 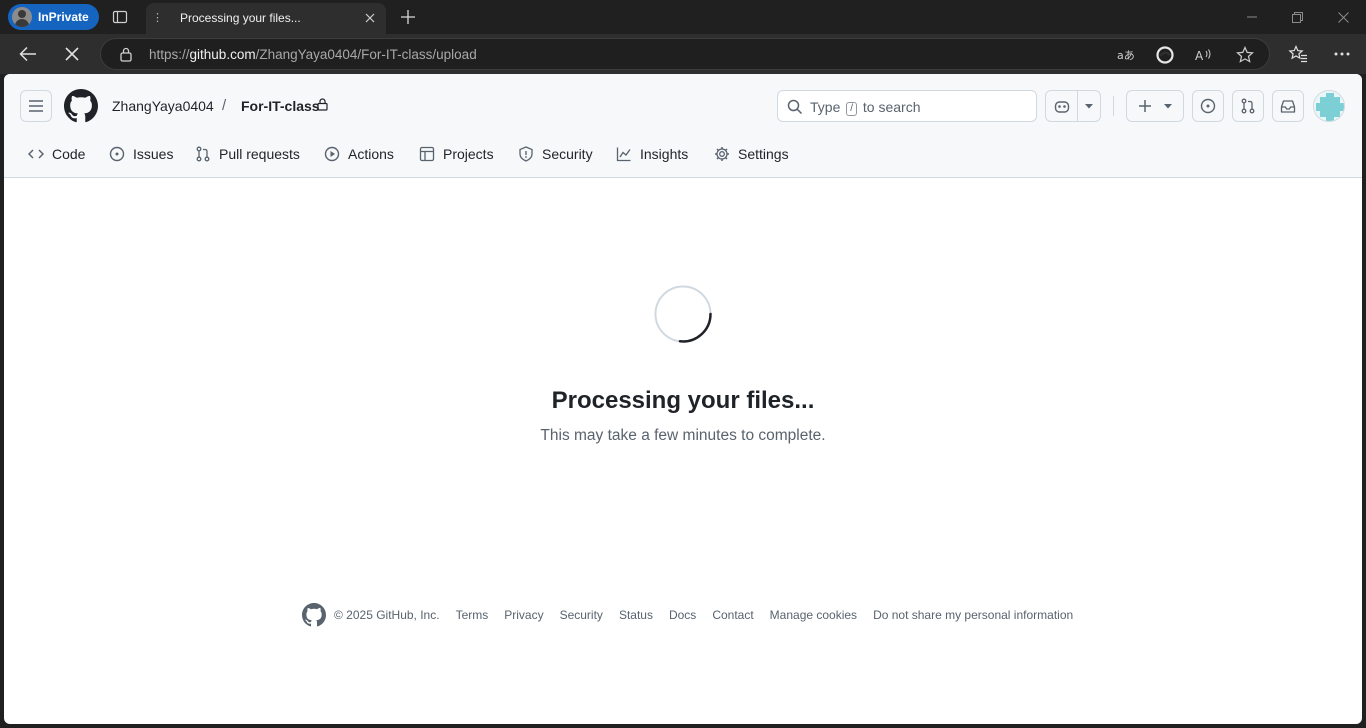 I want to click on hamburger-icon, so click(x=36, y=106).